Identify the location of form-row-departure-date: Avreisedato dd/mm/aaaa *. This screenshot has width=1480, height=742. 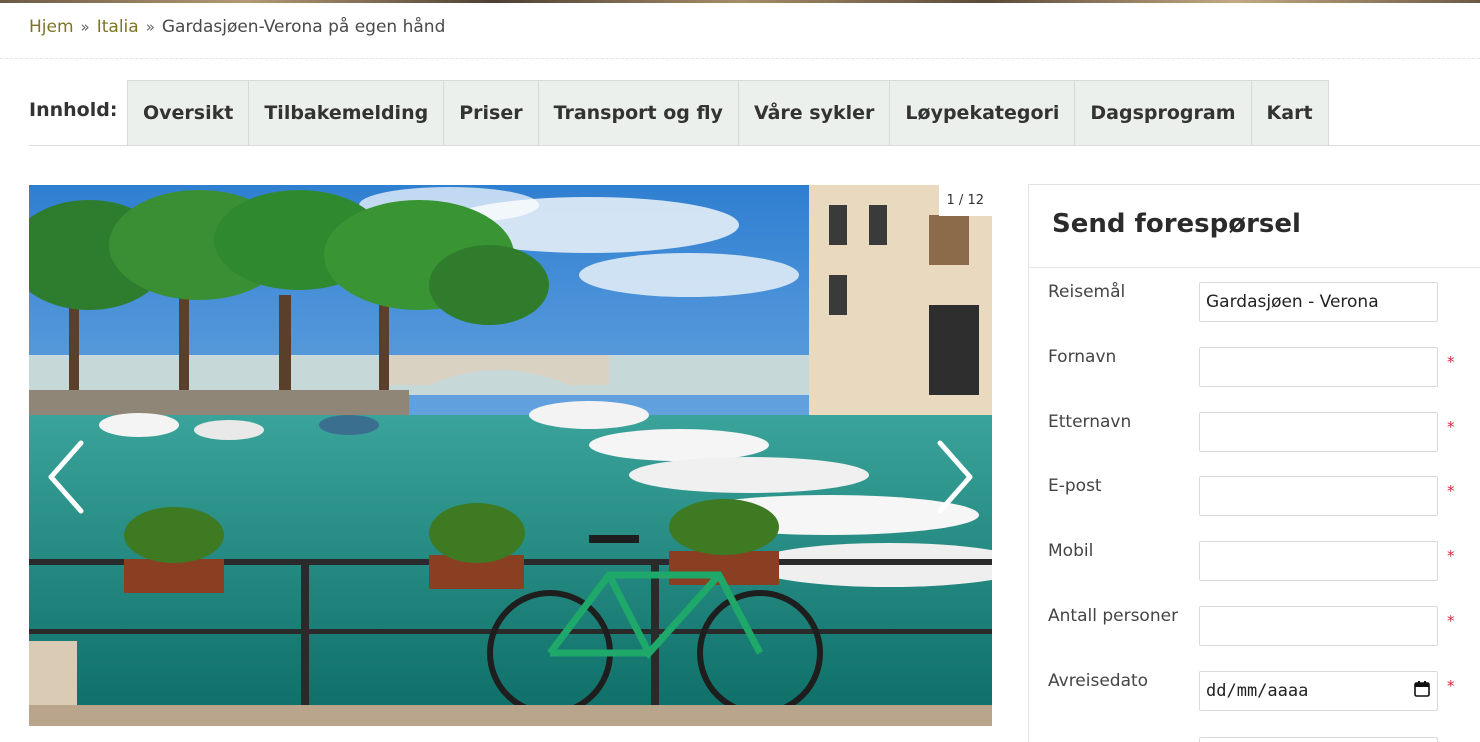
(1254, 692).